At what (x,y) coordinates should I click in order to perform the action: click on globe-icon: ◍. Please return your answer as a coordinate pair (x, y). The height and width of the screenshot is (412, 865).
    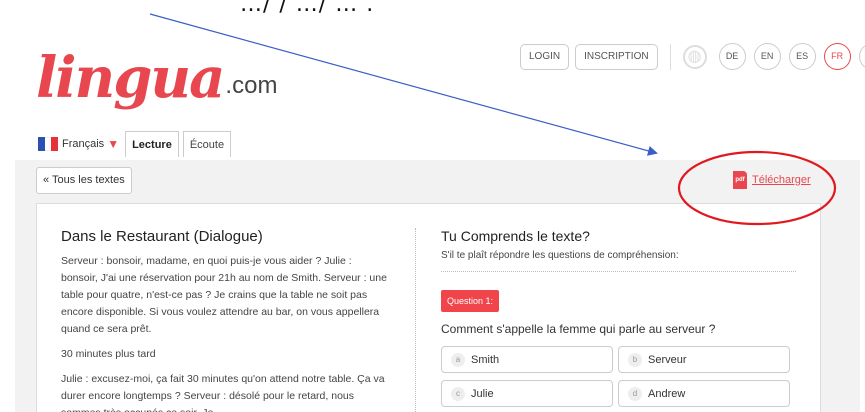
    Looking at the image, I should click on (694, 56).